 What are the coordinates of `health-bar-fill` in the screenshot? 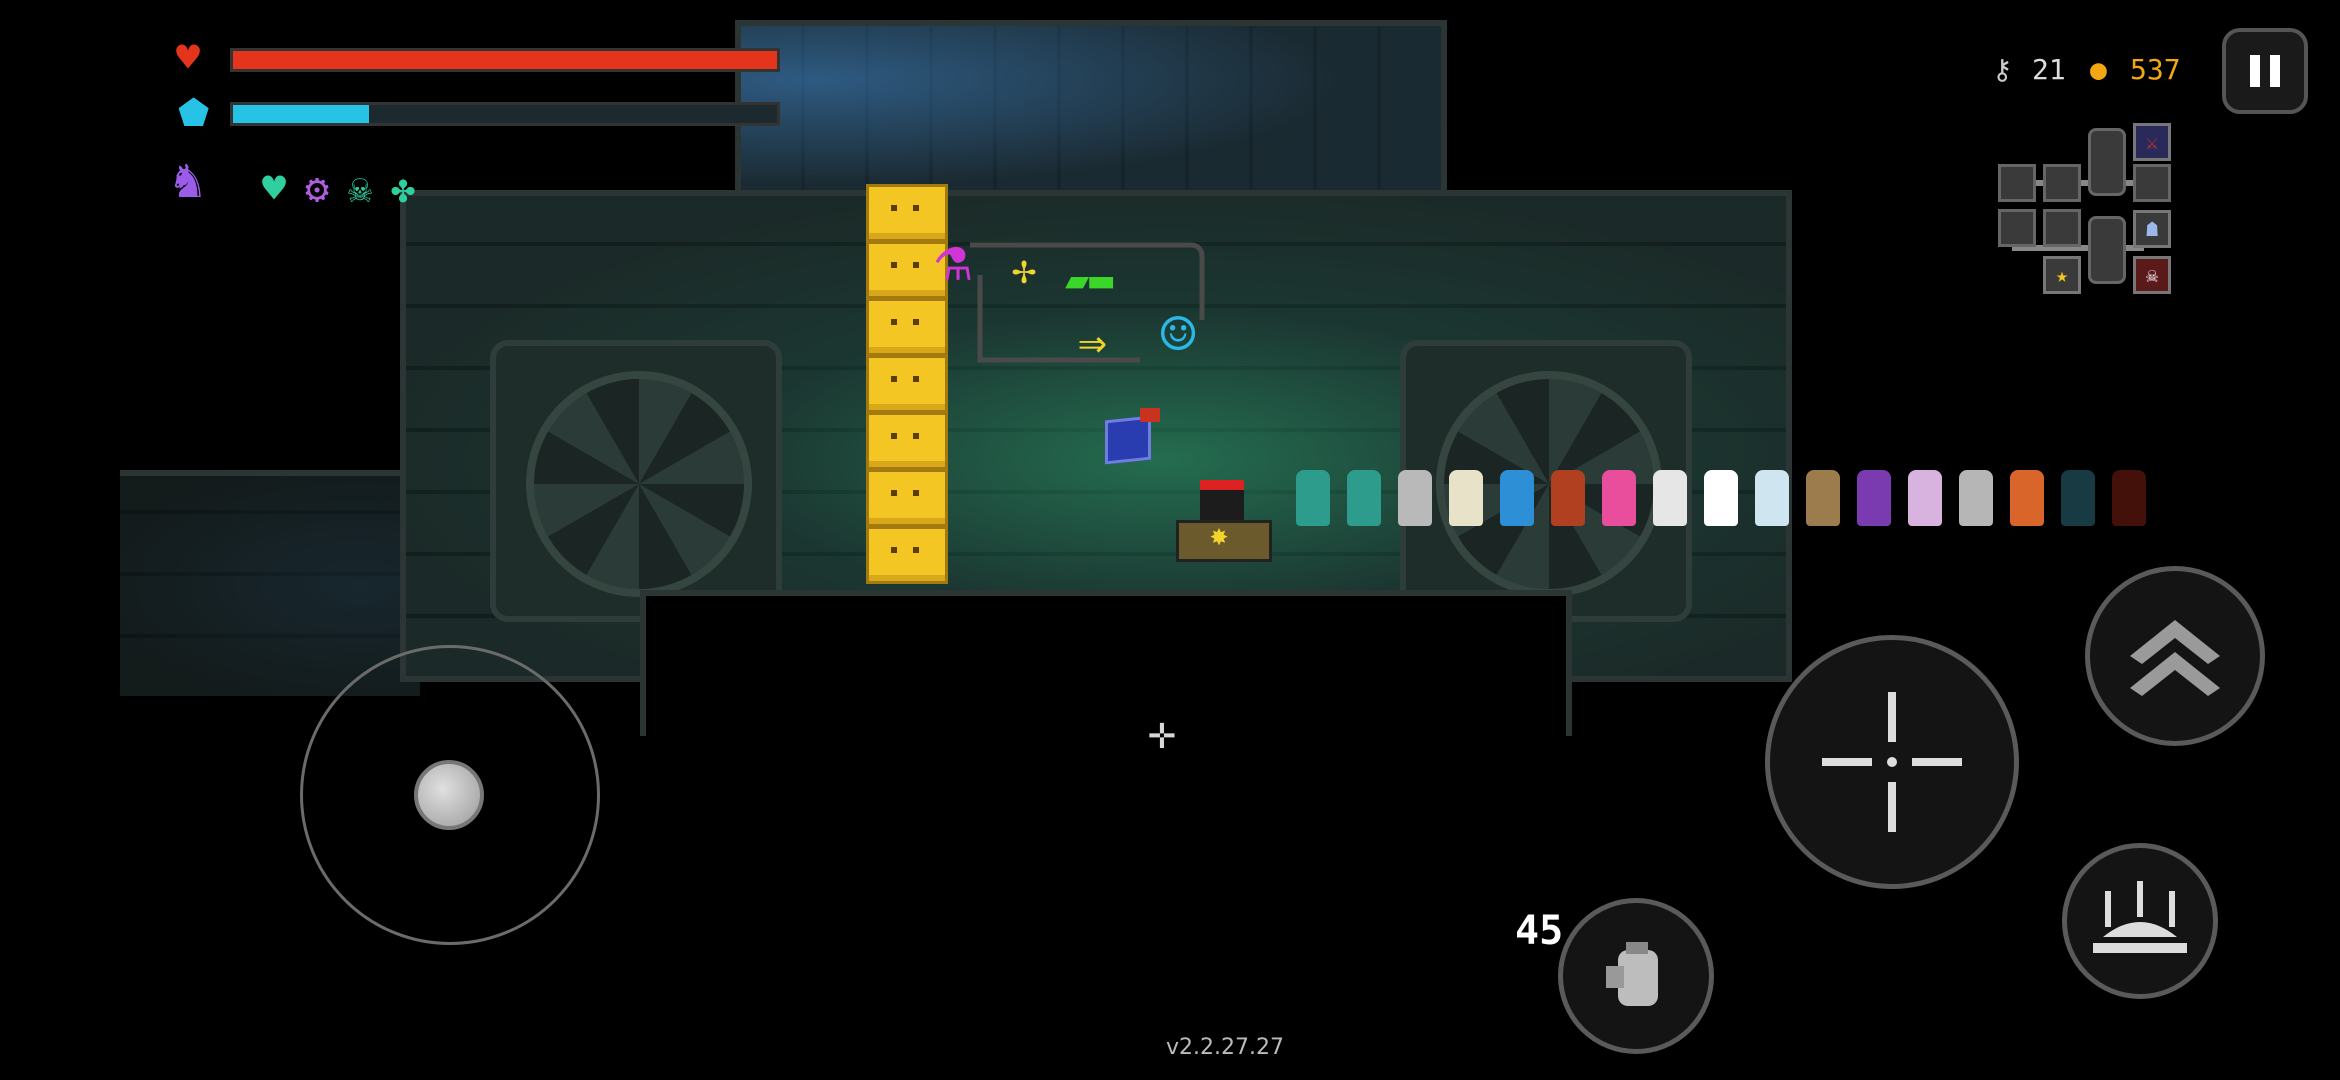 It's located at (505, 60).